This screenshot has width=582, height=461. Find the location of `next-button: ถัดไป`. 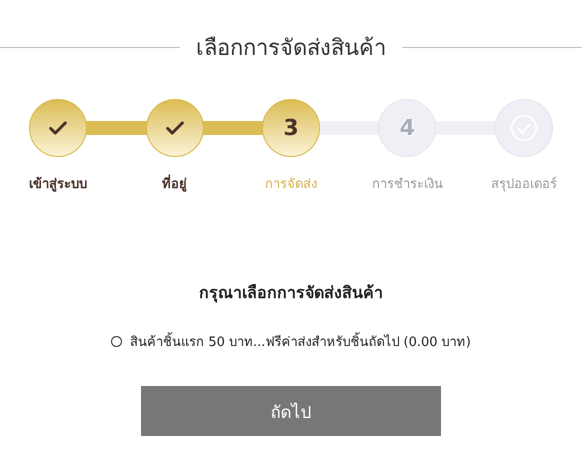

next-button: ถัดไป is located at coordinates (291, 411).